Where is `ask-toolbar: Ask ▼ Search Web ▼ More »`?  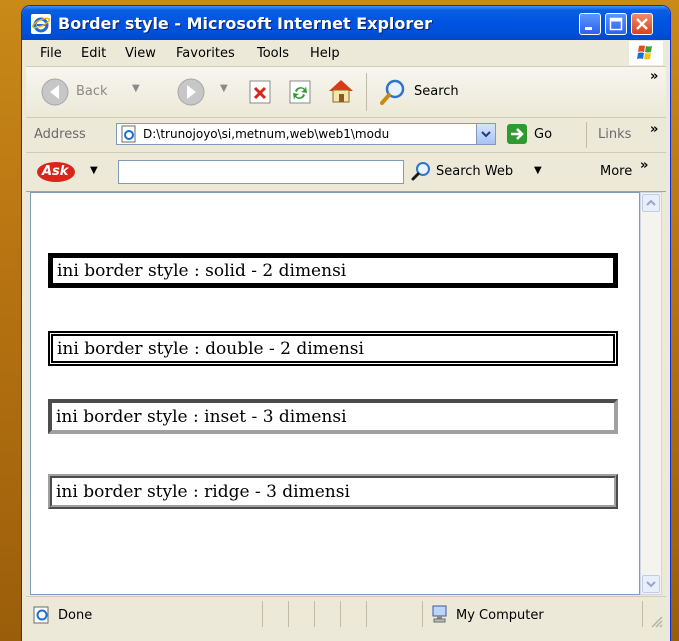 ask-toolbar: Ask ▼ Search Web ▼ More » is located at coordinates (346, 172).